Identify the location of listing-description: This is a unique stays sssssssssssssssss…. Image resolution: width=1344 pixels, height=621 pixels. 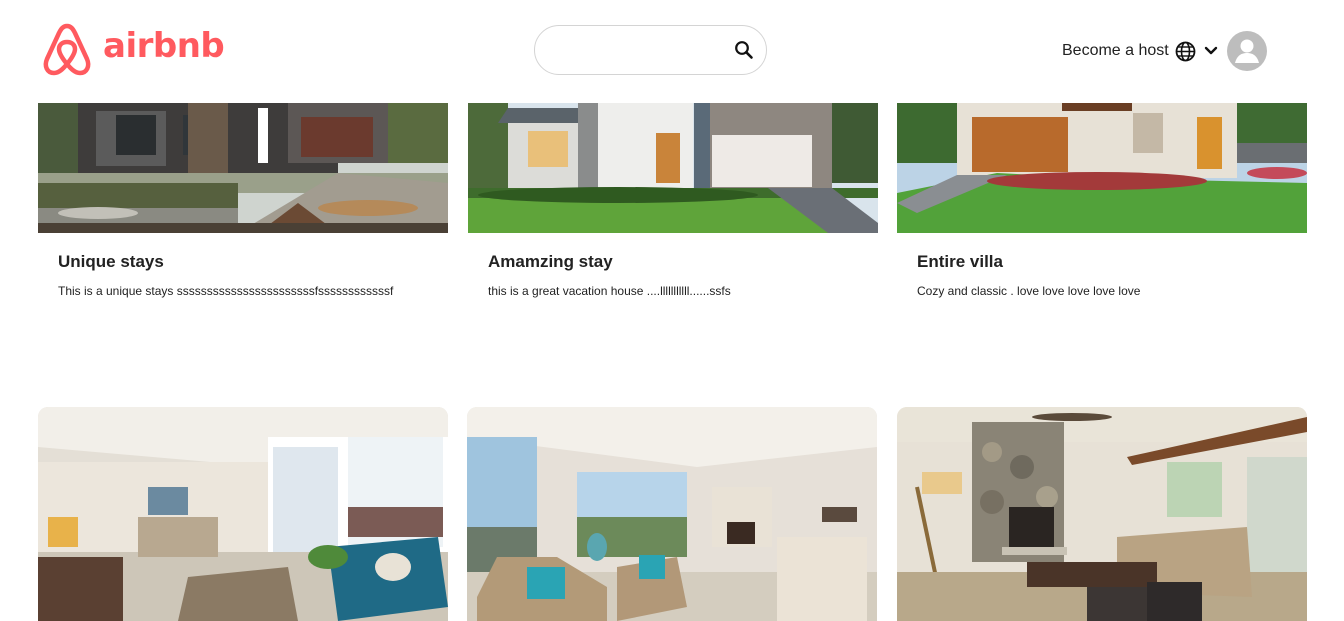
(226, 291).